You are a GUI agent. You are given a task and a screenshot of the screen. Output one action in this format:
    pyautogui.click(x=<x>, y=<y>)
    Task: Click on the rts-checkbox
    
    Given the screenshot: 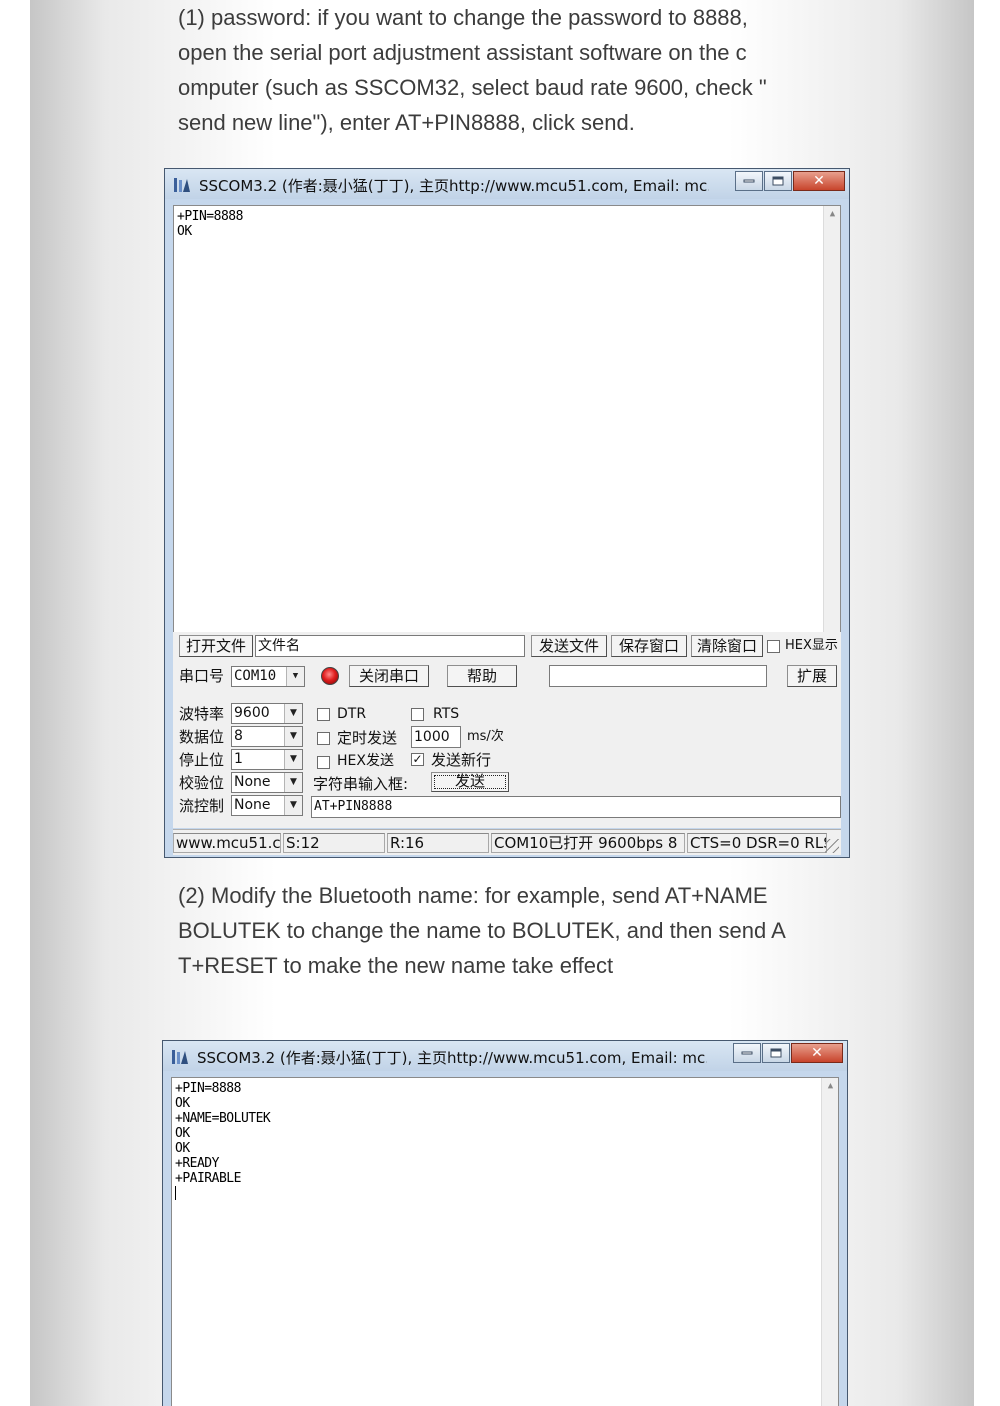 What is the action you would take?
    pyautogui.click(x=417, y=714)
    